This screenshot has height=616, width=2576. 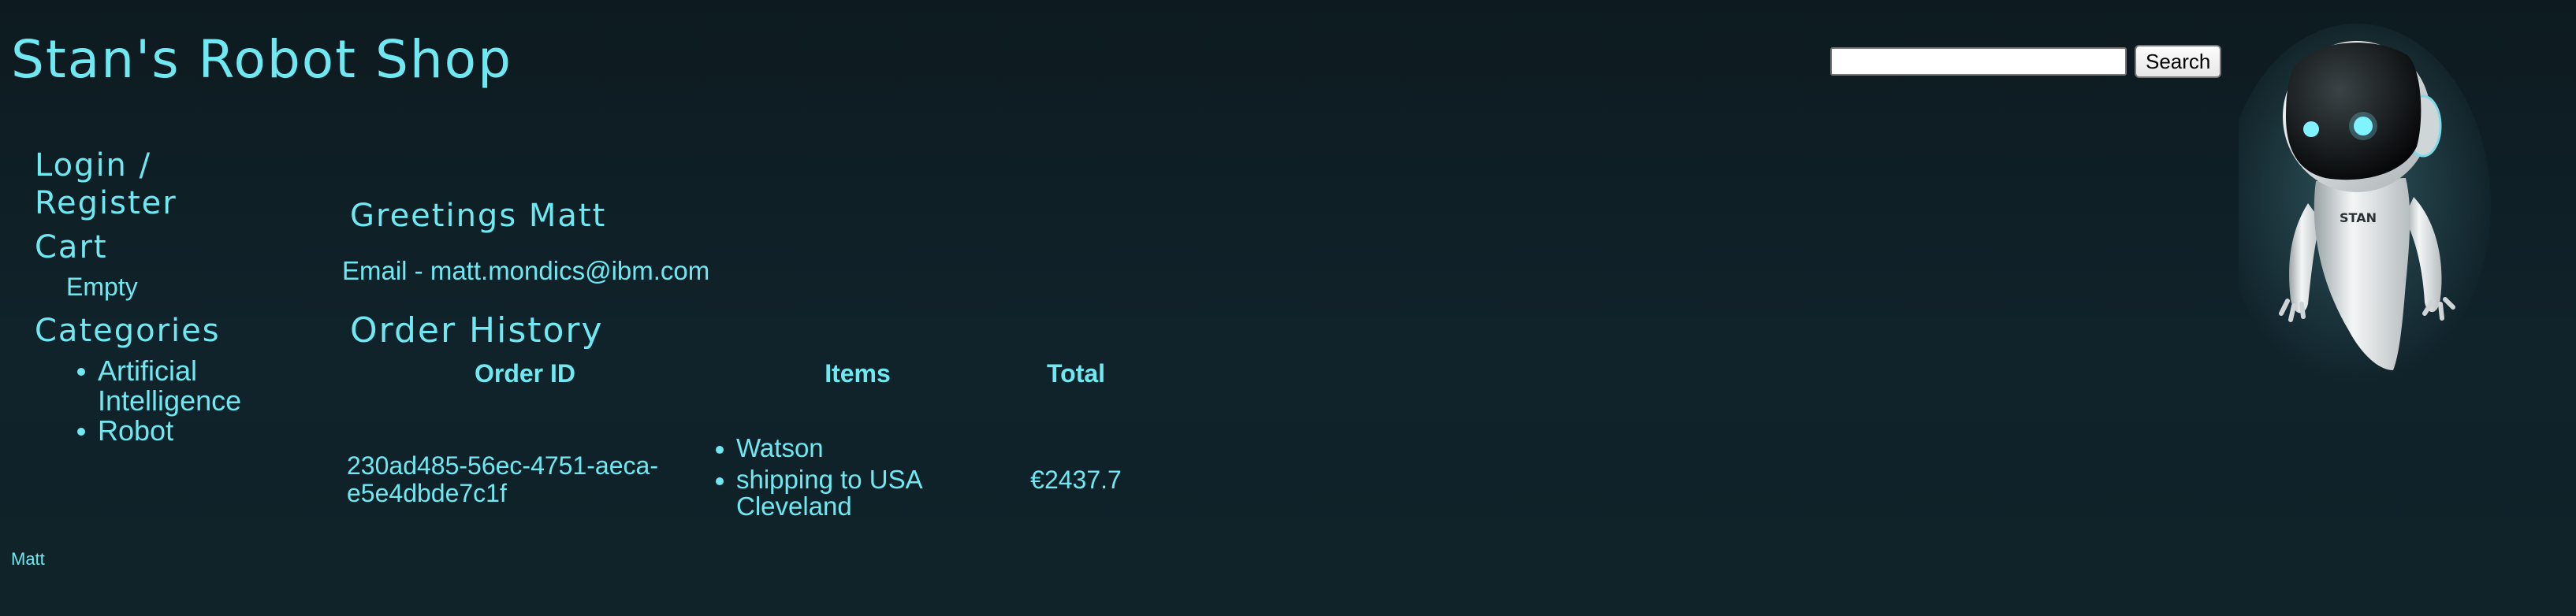 What do you see at coordinates (121, 184) in the screenshot?
I see `login-register-link: Login / Register` at bounding box center [121, 184].